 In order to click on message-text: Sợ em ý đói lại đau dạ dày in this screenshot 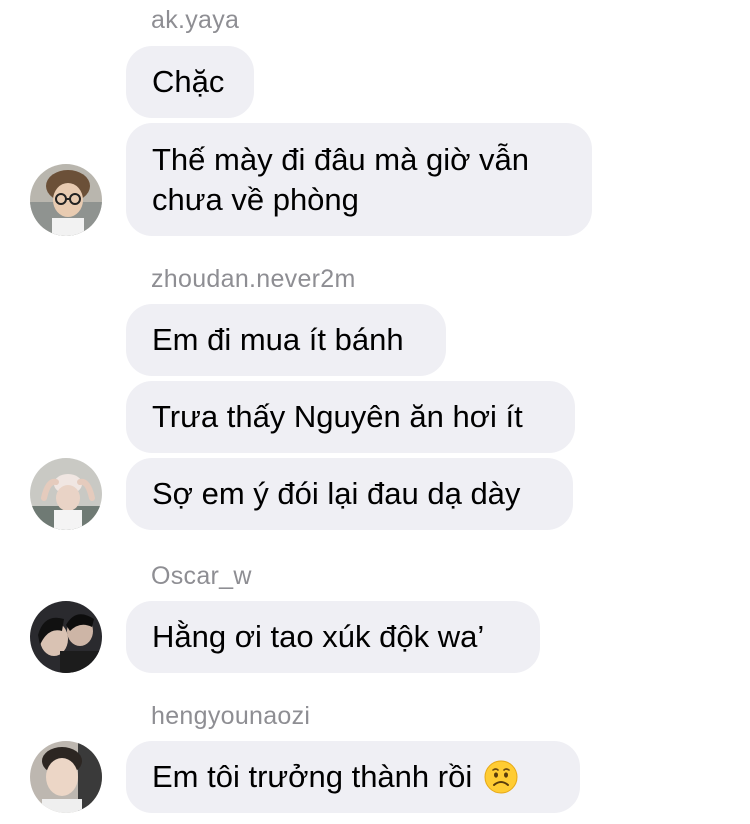, I will do `click(336, 493)`.